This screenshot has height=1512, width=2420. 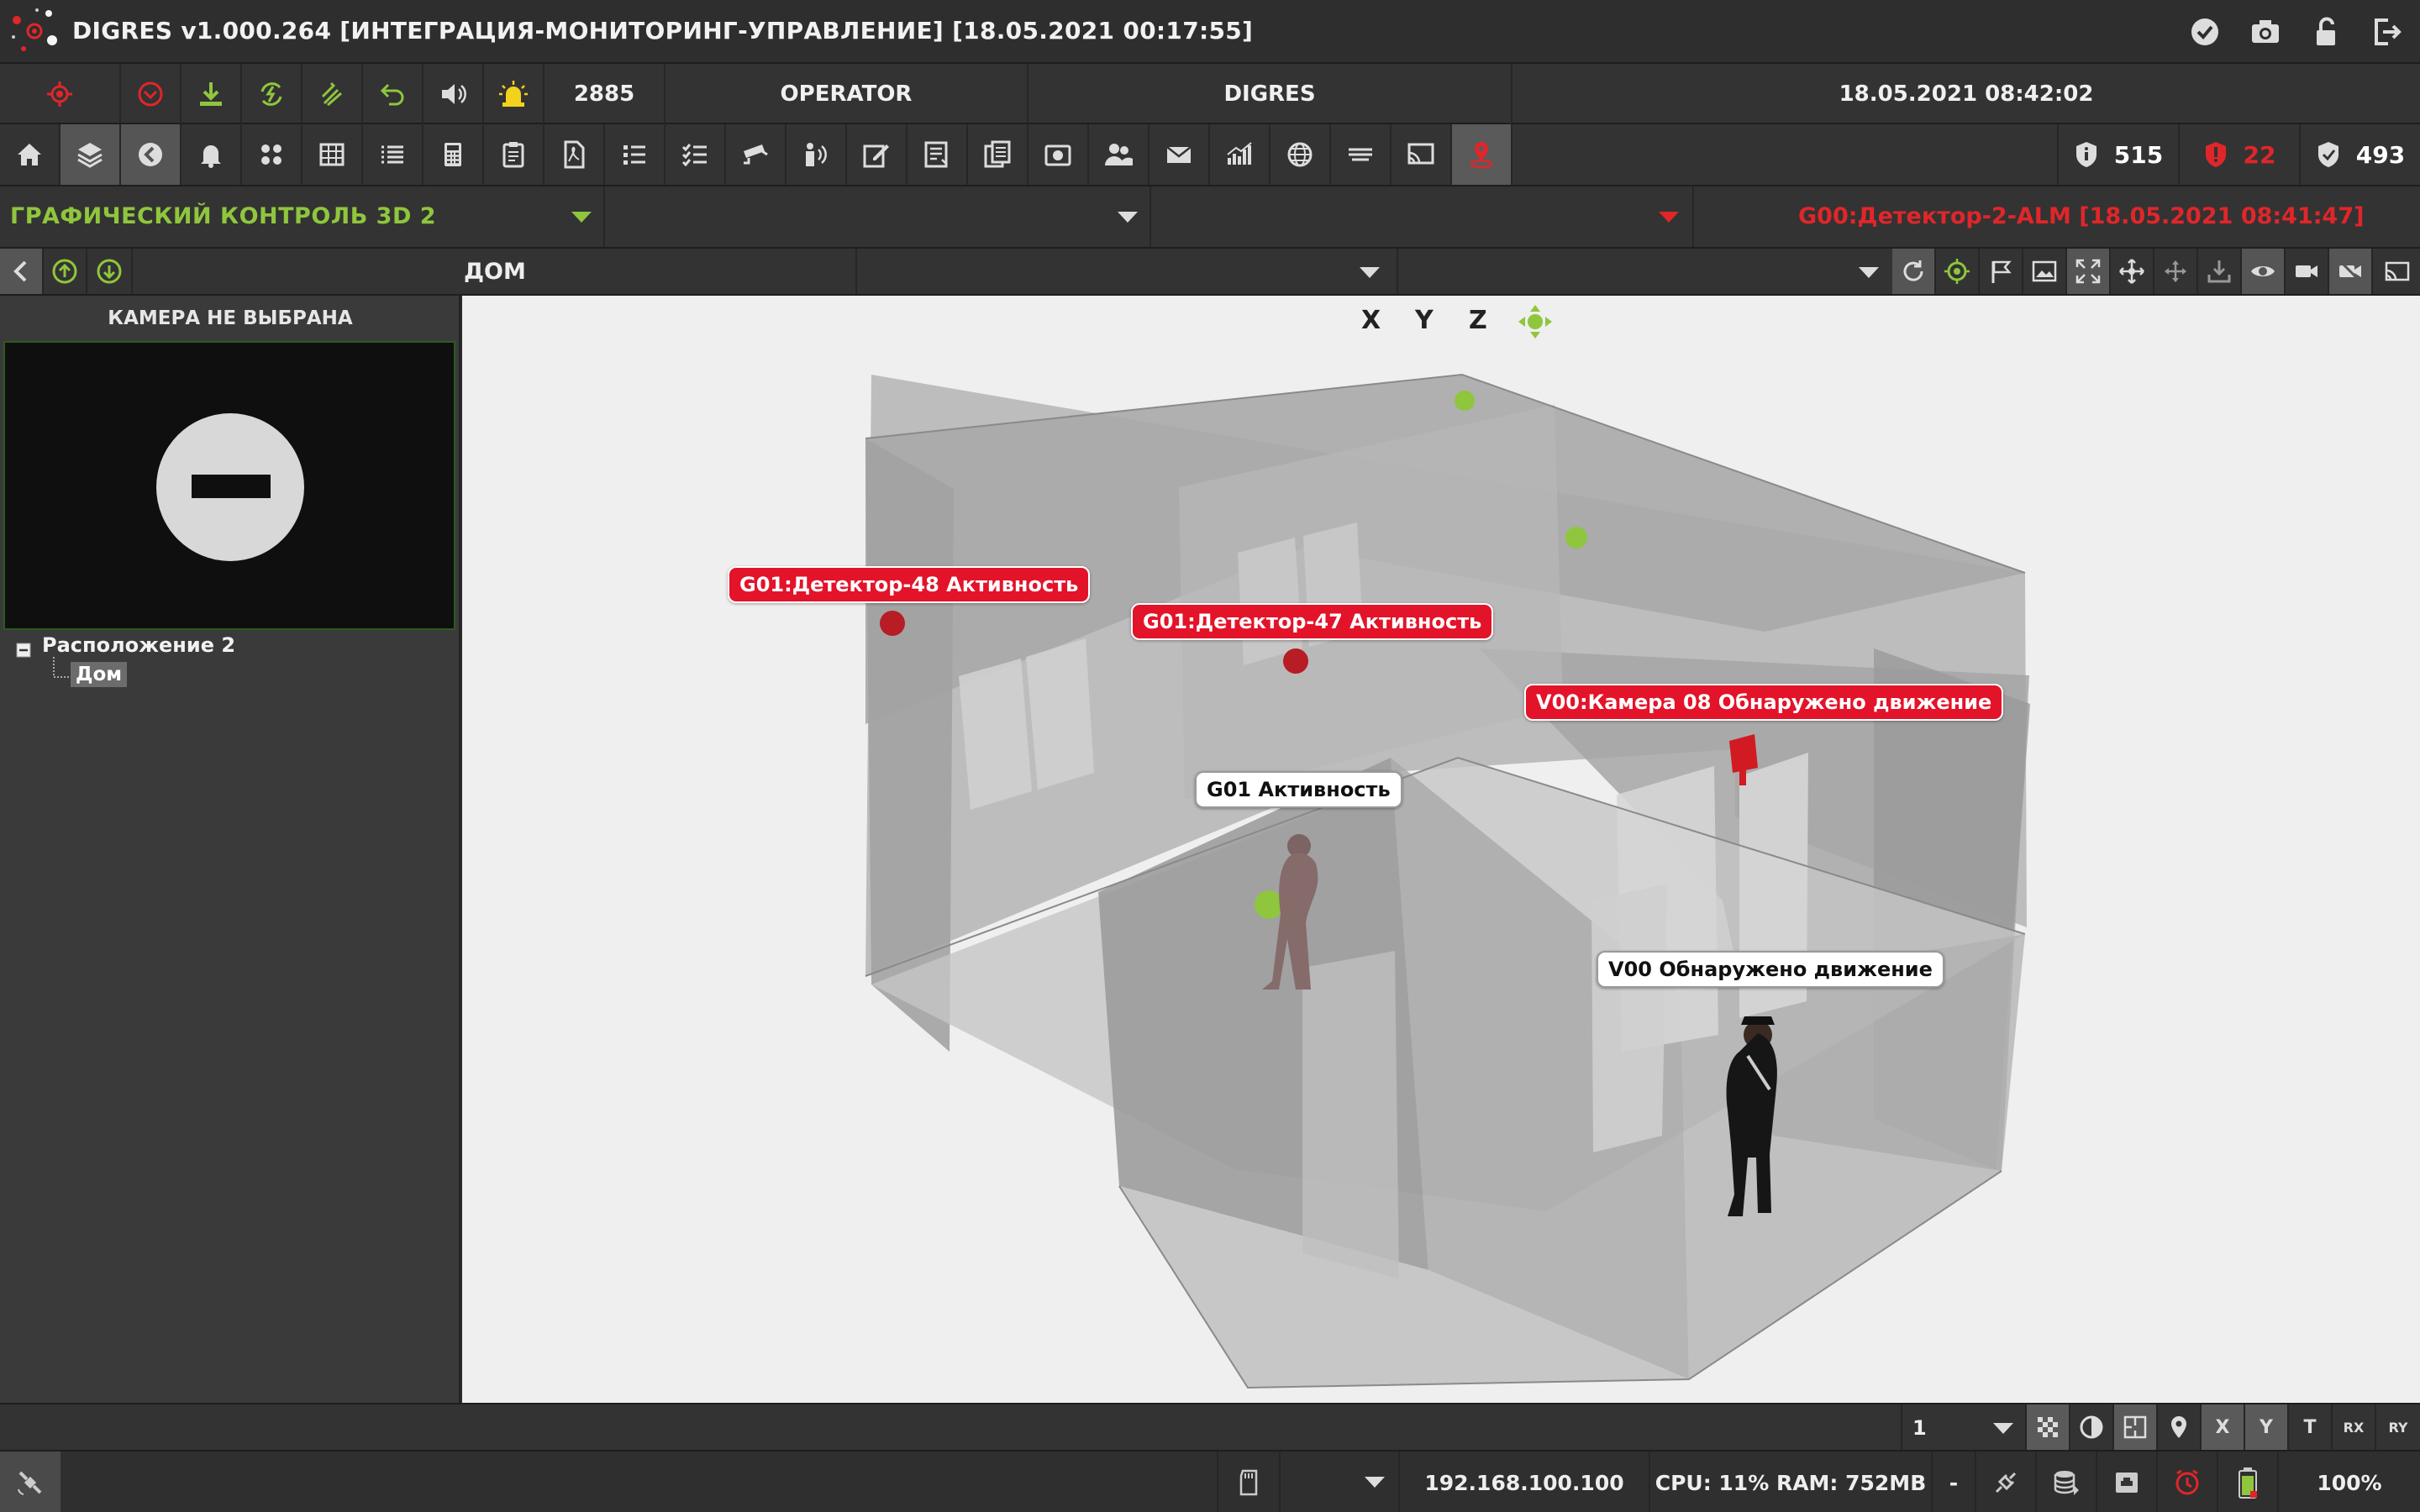 I want to click on siren-button, so click(x=514, y=94).